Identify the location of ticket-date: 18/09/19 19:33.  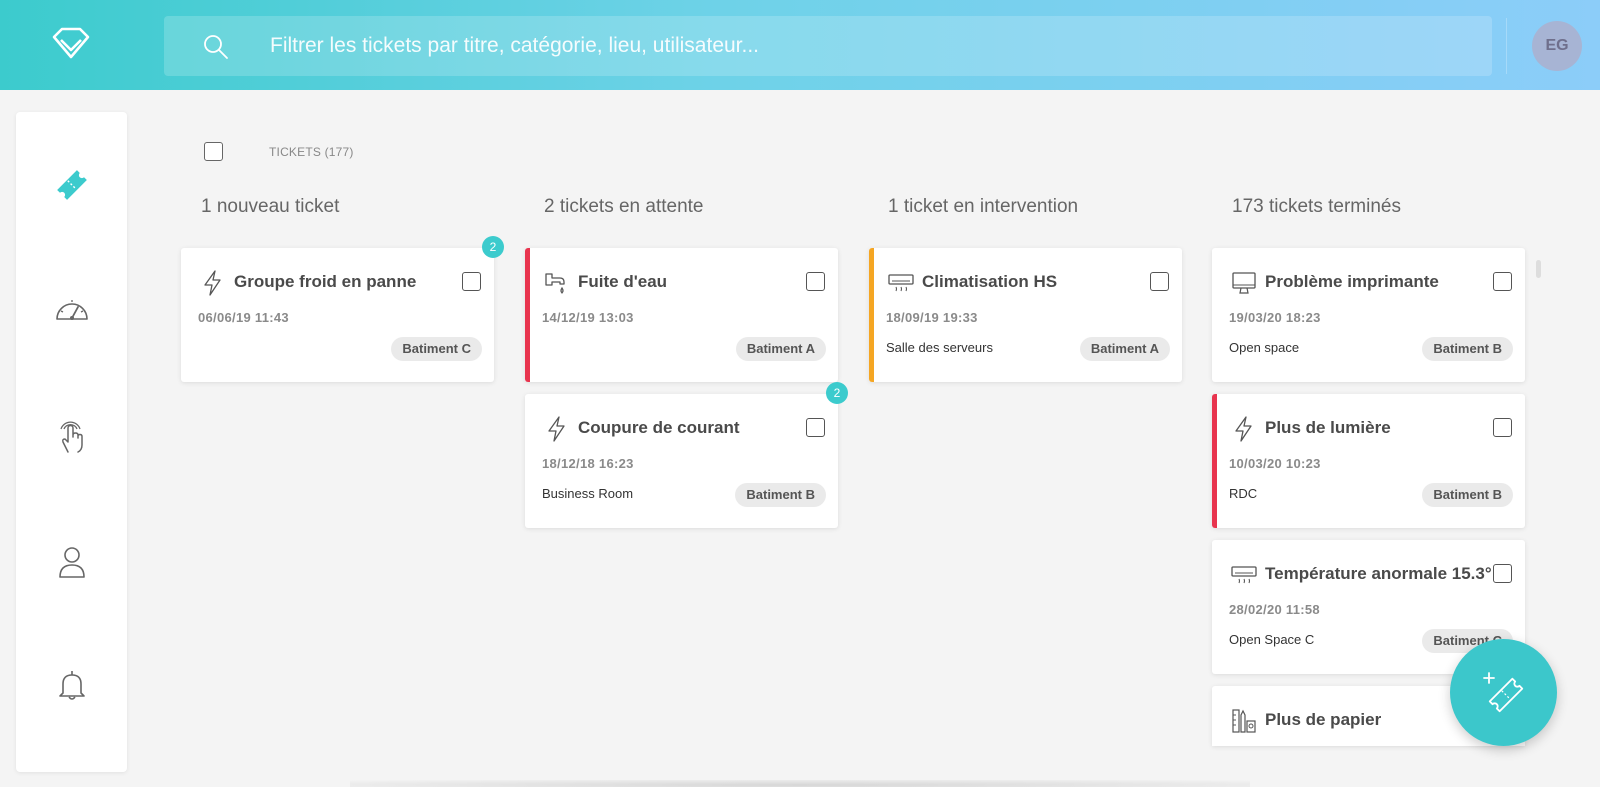
(932, 317).